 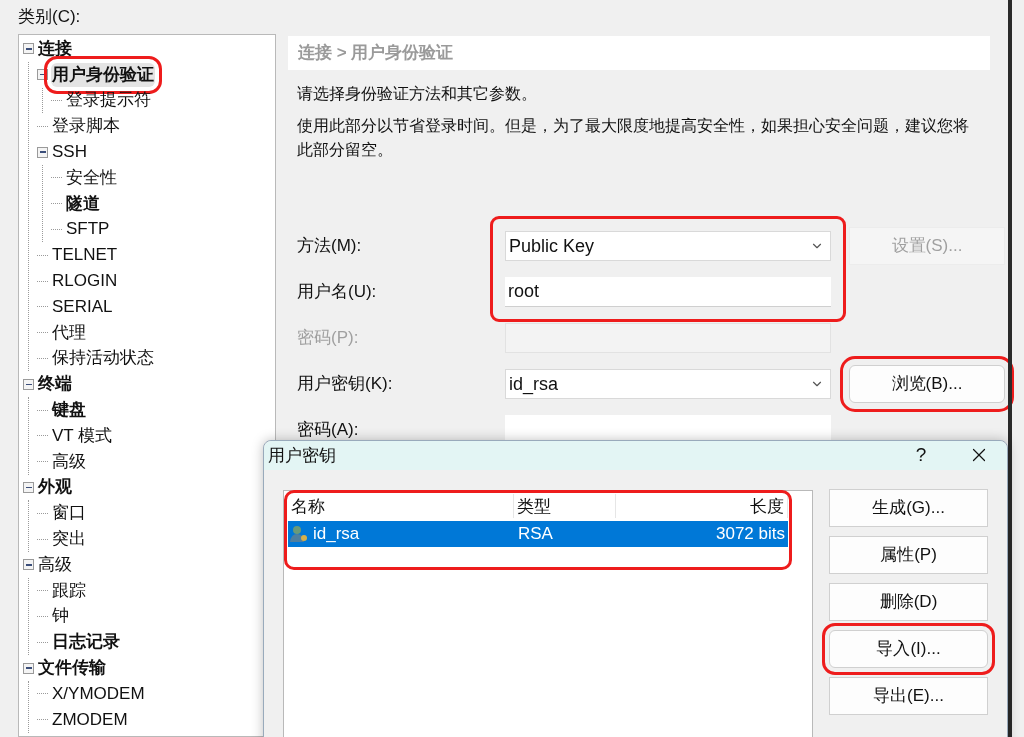 What do you see at coordinates (299, 533) in the screenshot?
I see `key-person-icon` at bounding box center [299, 533].